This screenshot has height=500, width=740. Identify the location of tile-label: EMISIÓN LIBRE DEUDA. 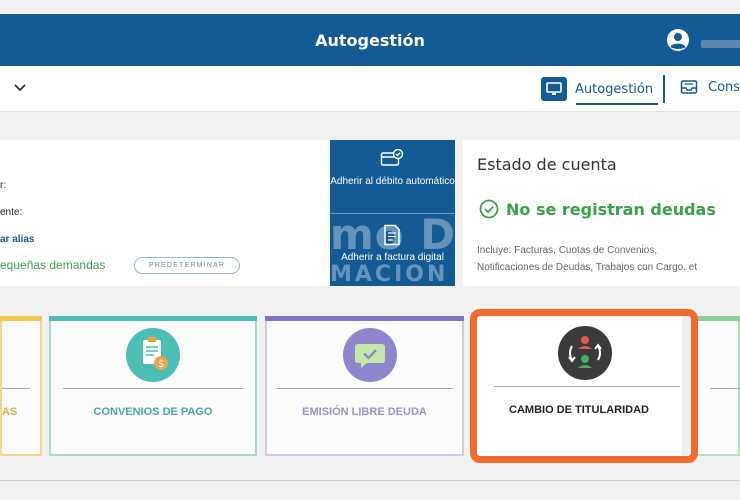
(364, 412).